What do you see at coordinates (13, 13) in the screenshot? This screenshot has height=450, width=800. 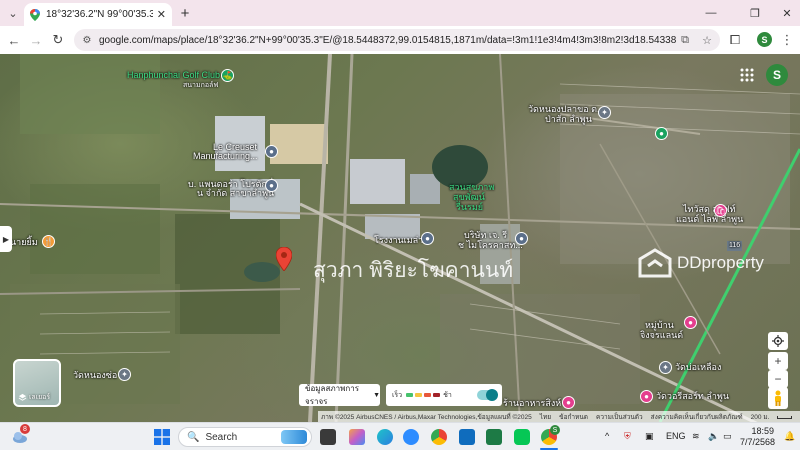 I see `tab-search-button: ⌄` at bounding box center [13, 13].